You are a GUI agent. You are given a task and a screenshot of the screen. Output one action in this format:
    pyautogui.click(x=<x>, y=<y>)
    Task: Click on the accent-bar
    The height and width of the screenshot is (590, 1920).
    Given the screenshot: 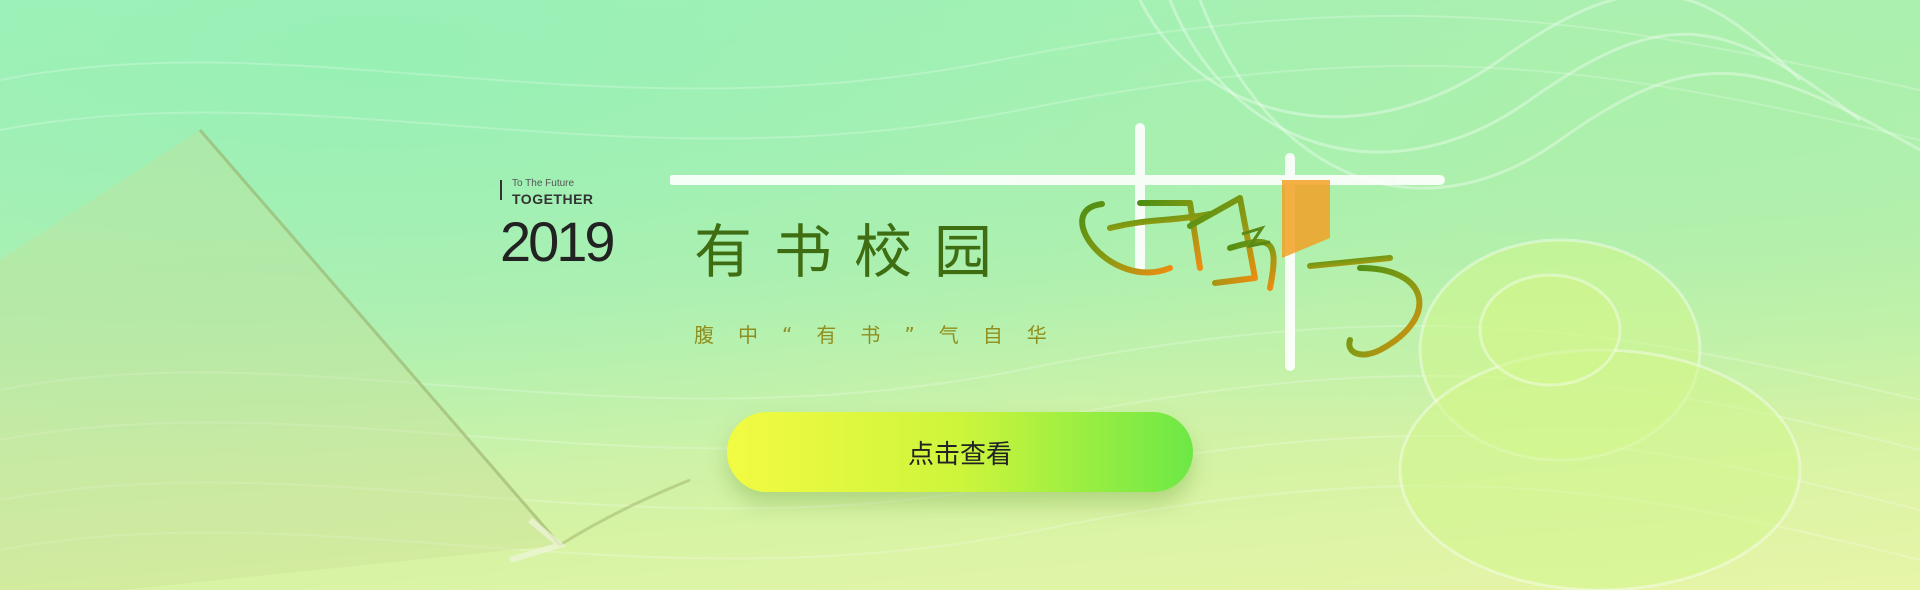 What is the action you would take?
    pyautogui.click(x=501, y=190)
    